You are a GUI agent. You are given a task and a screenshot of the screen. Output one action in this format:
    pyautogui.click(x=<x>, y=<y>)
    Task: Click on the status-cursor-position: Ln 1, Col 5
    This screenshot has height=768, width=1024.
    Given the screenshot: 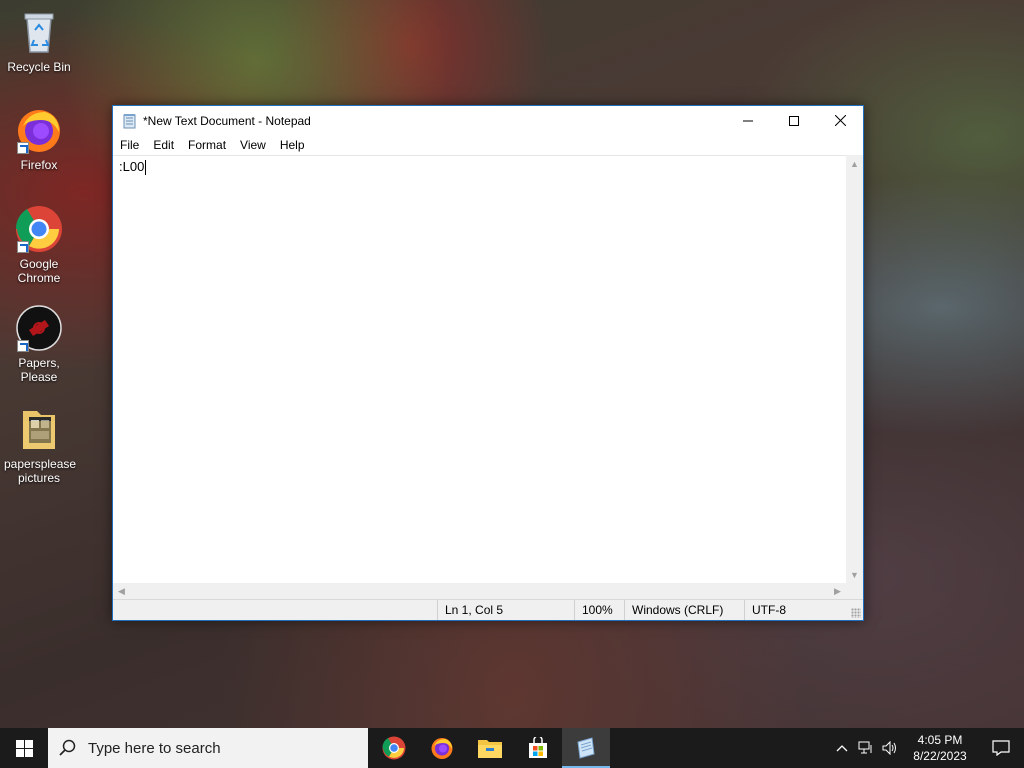 What is the action you would take?
    pyautogui.click(x=505, y=610)
    